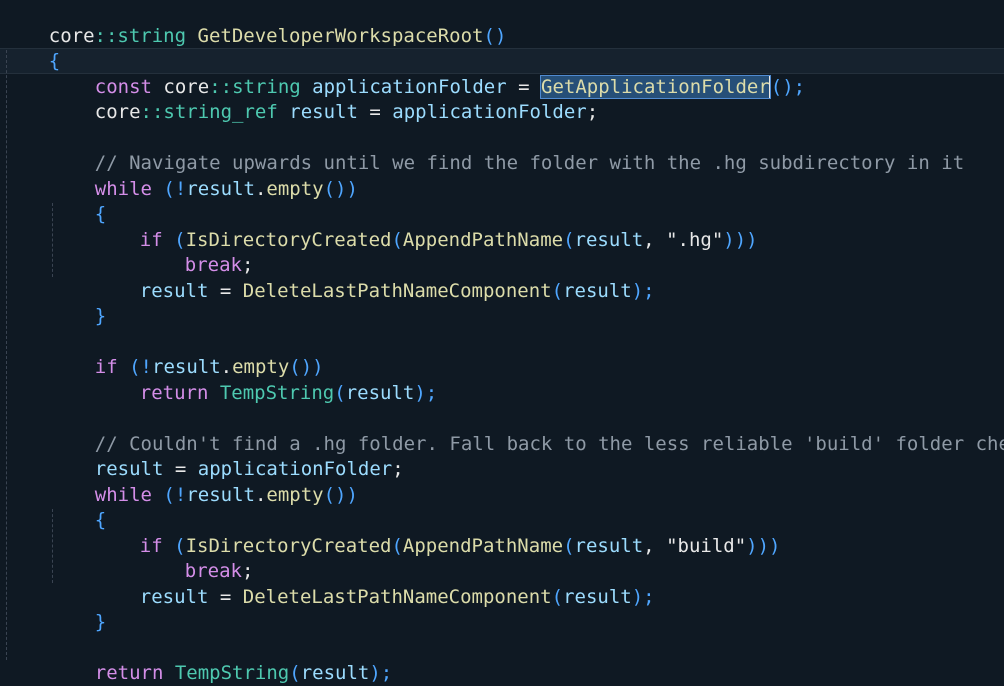 This screenshot has height=686, width=1004. Describe the element at coordinates (6, 355) in the screenshot. I see `indent-guide` at that location.